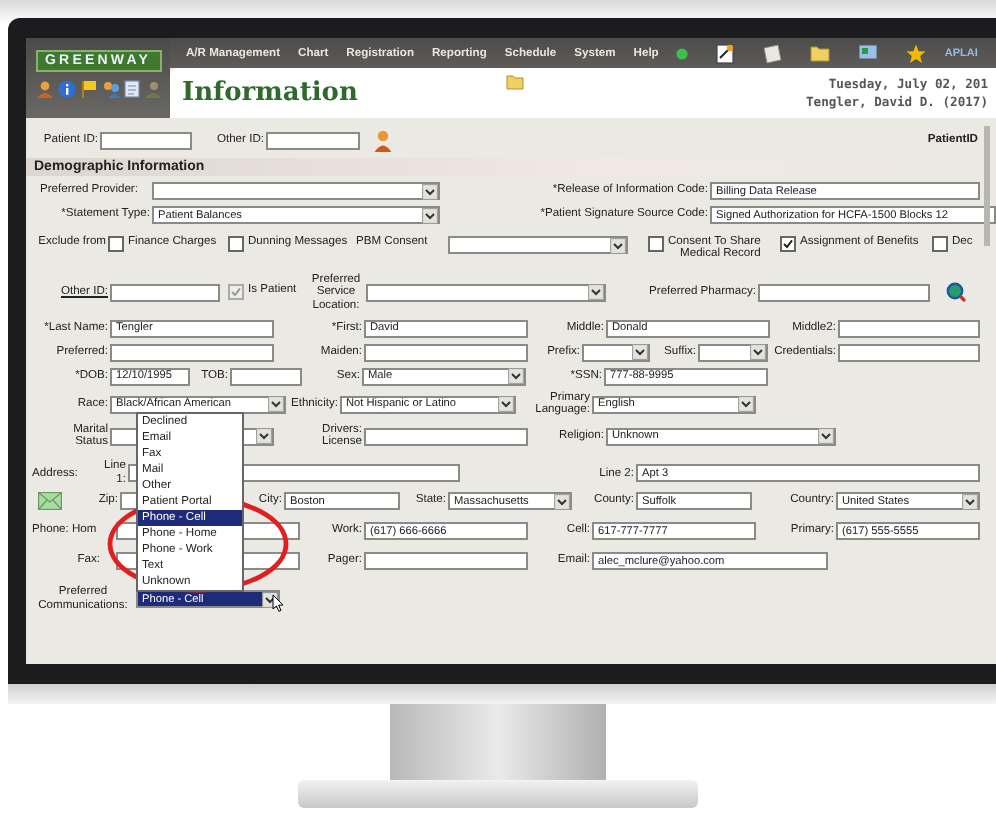 The height and width of the screenshot is (834, 996). Describe the element at coordinates (682, 53) in the screenshot. I see `status-dot-icon` at that location.